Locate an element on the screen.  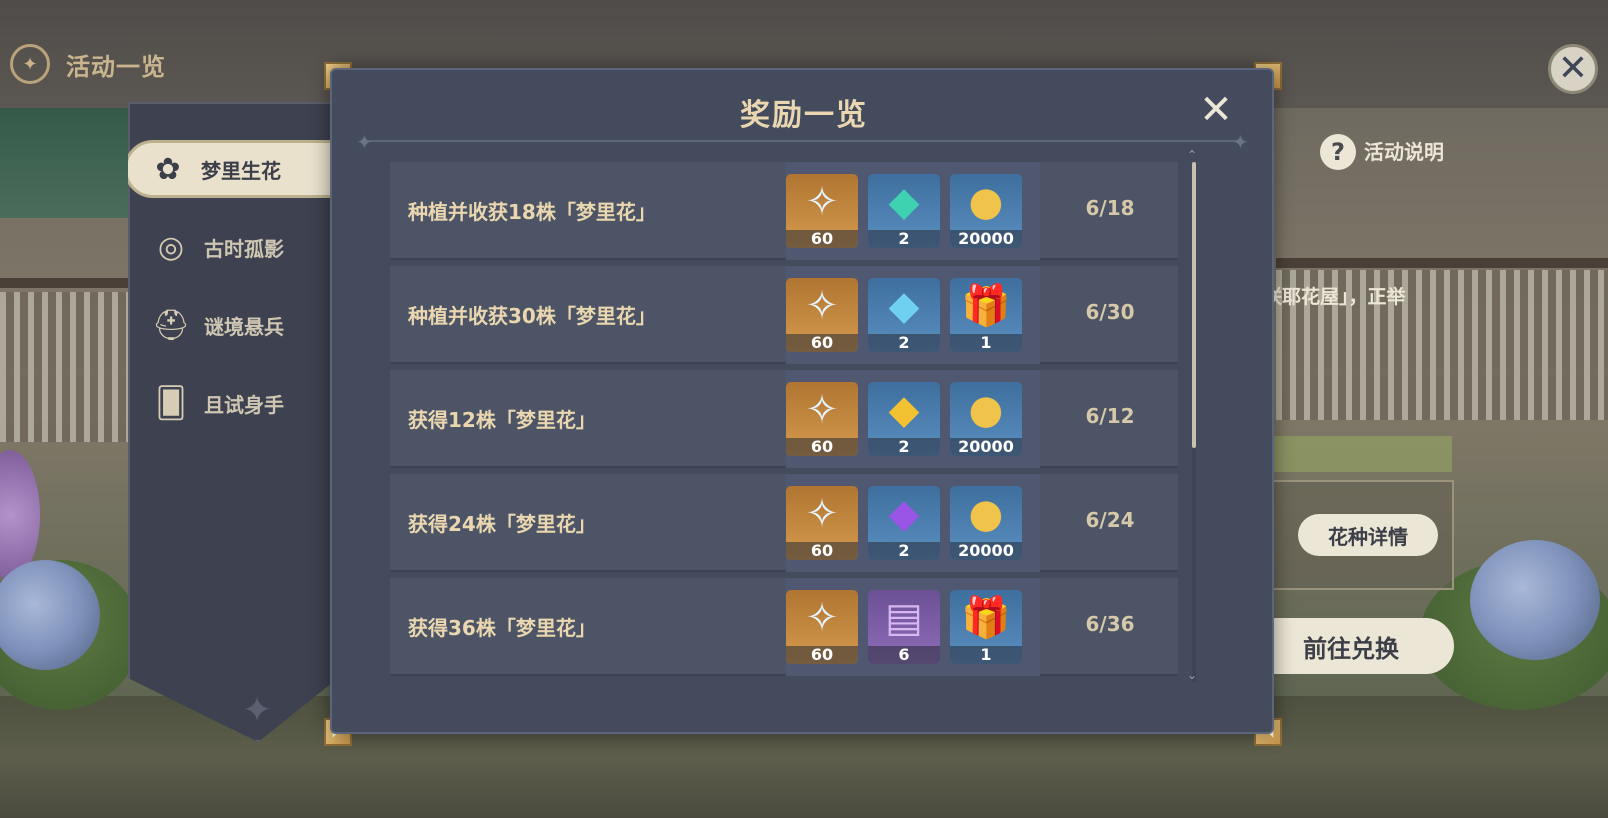
reward-row: 种植并收获18株「梦里花」 ✧ 60 ◆ 2 ● 20000 6/18 is located at coordinates (784, 211).